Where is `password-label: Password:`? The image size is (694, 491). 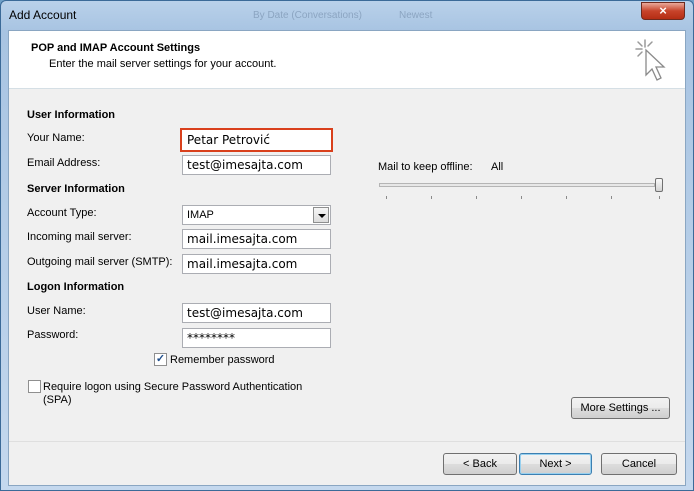
password-label: Password: is located at coordinates (53, 335).